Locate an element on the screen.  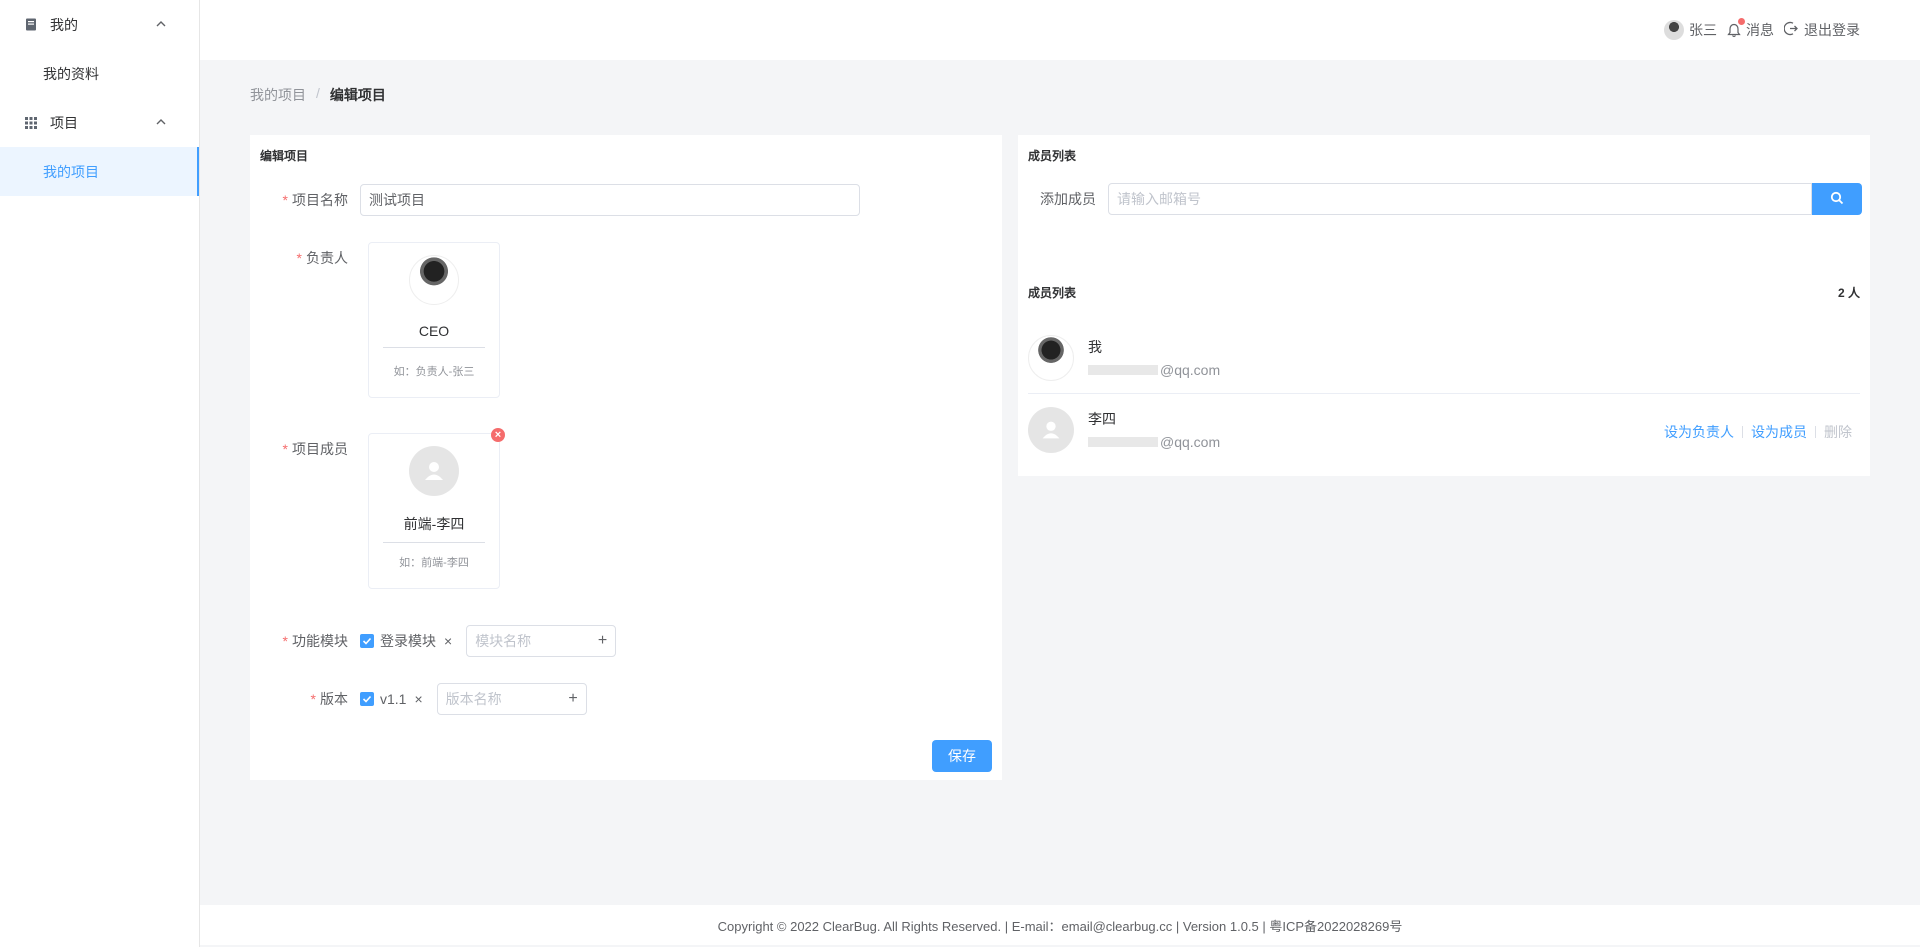
add-version-icon: + is located at coordinates (572, 699).